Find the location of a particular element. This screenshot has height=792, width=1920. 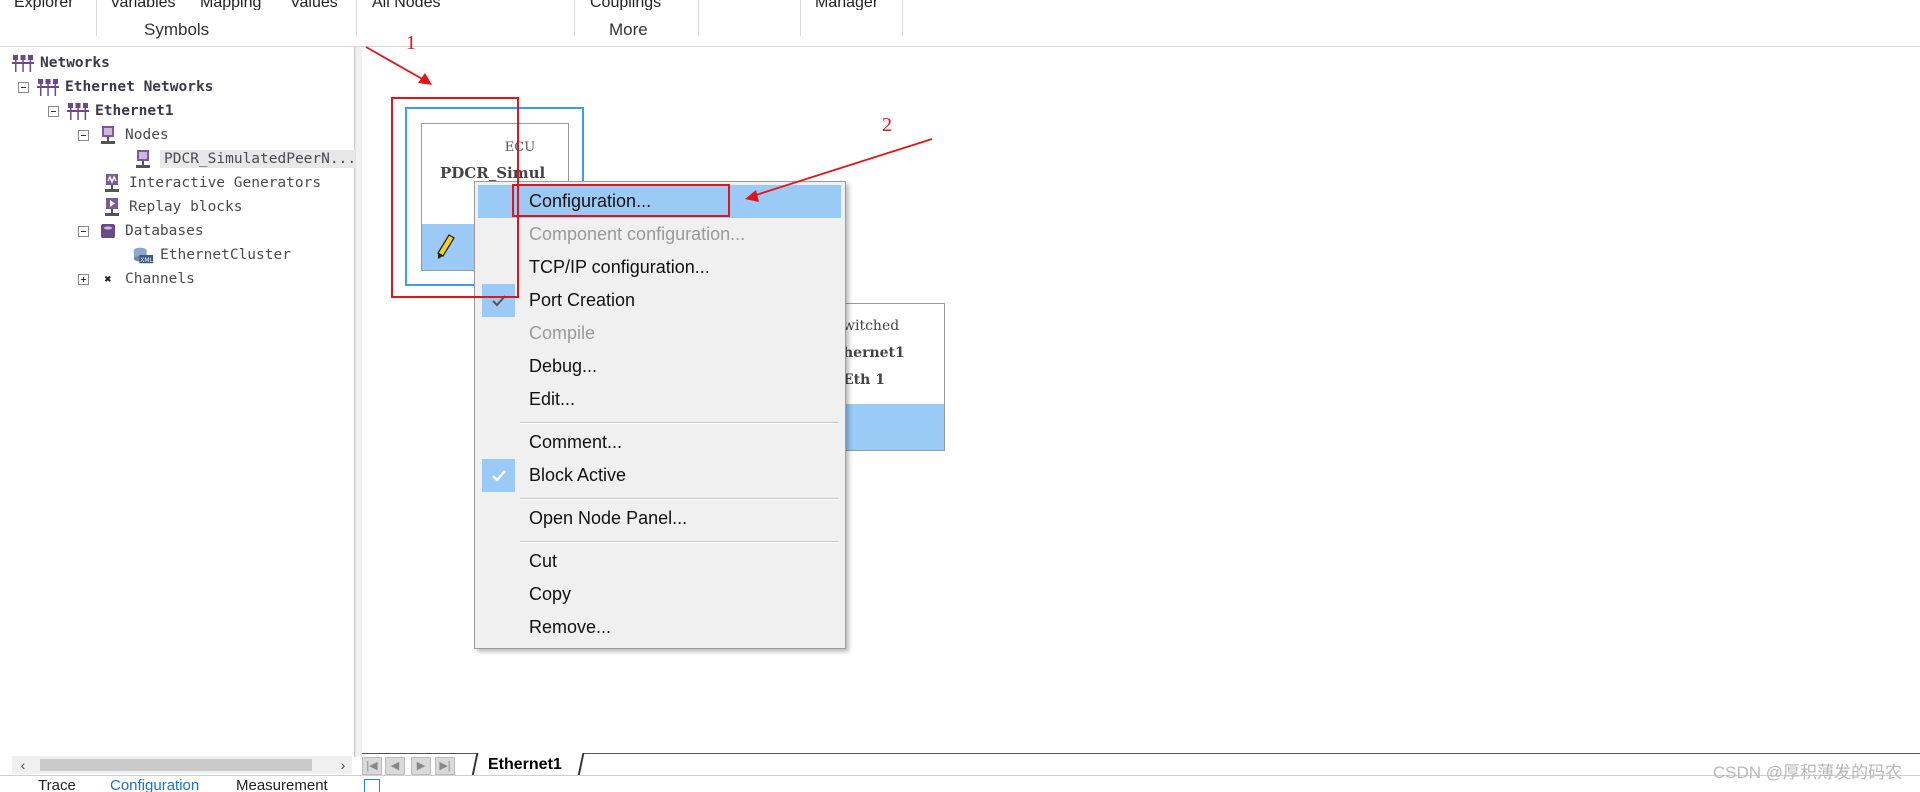

annotation-arrows is located at coordinates (649, 124).